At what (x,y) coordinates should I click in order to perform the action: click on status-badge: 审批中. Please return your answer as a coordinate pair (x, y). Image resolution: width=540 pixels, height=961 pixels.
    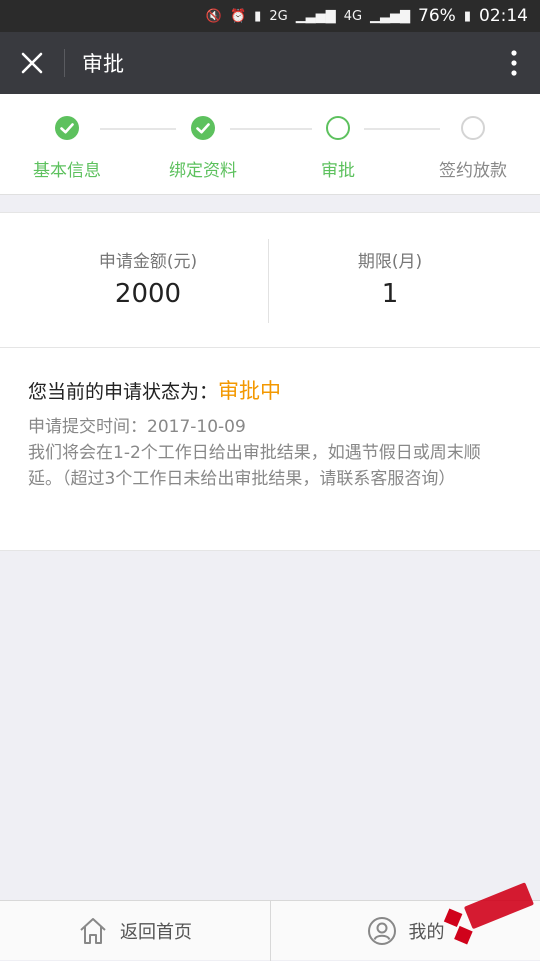
    Looking at the image, I should click on (250, 391).